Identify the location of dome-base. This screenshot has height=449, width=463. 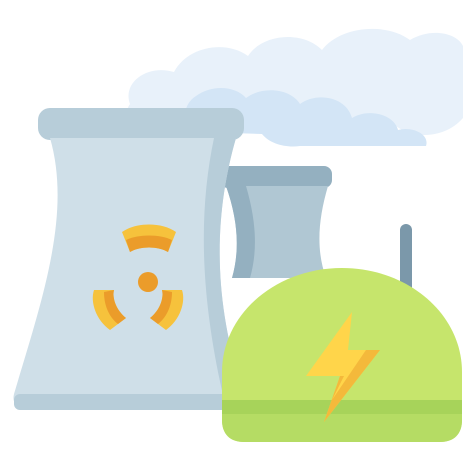
(342, 428).